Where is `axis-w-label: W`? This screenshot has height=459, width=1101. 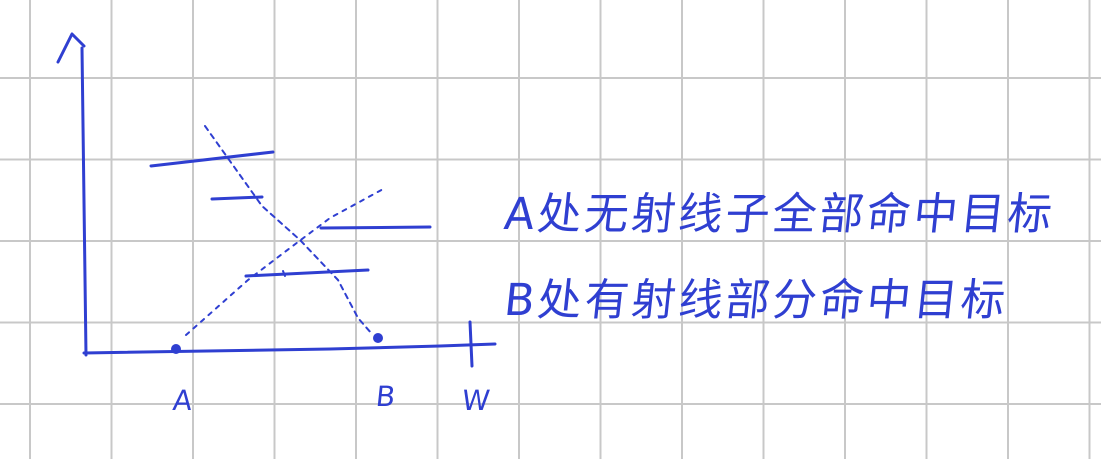 axis-w-label: W is located at coordinates (477, 400).